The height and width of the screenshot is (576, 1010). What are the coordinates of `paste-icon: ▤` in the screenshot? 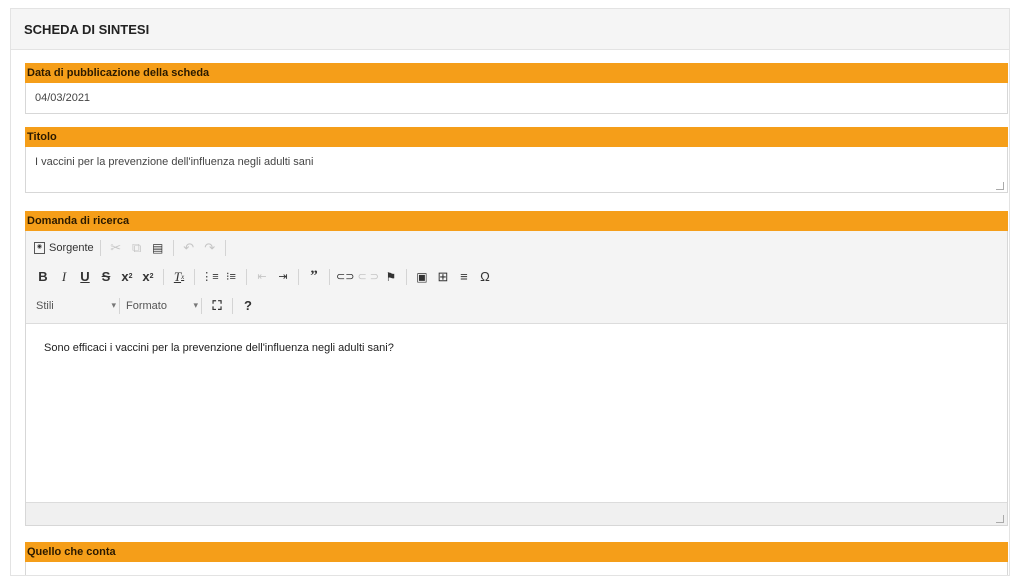 It's located at (158, 248).